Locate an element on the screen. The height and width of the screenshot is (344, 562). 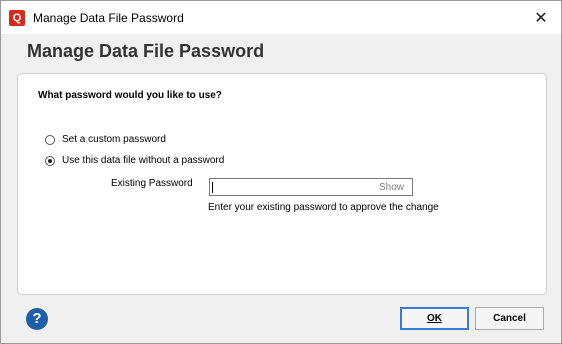
ok-button-label: OK is located at coordinates (434, 318).